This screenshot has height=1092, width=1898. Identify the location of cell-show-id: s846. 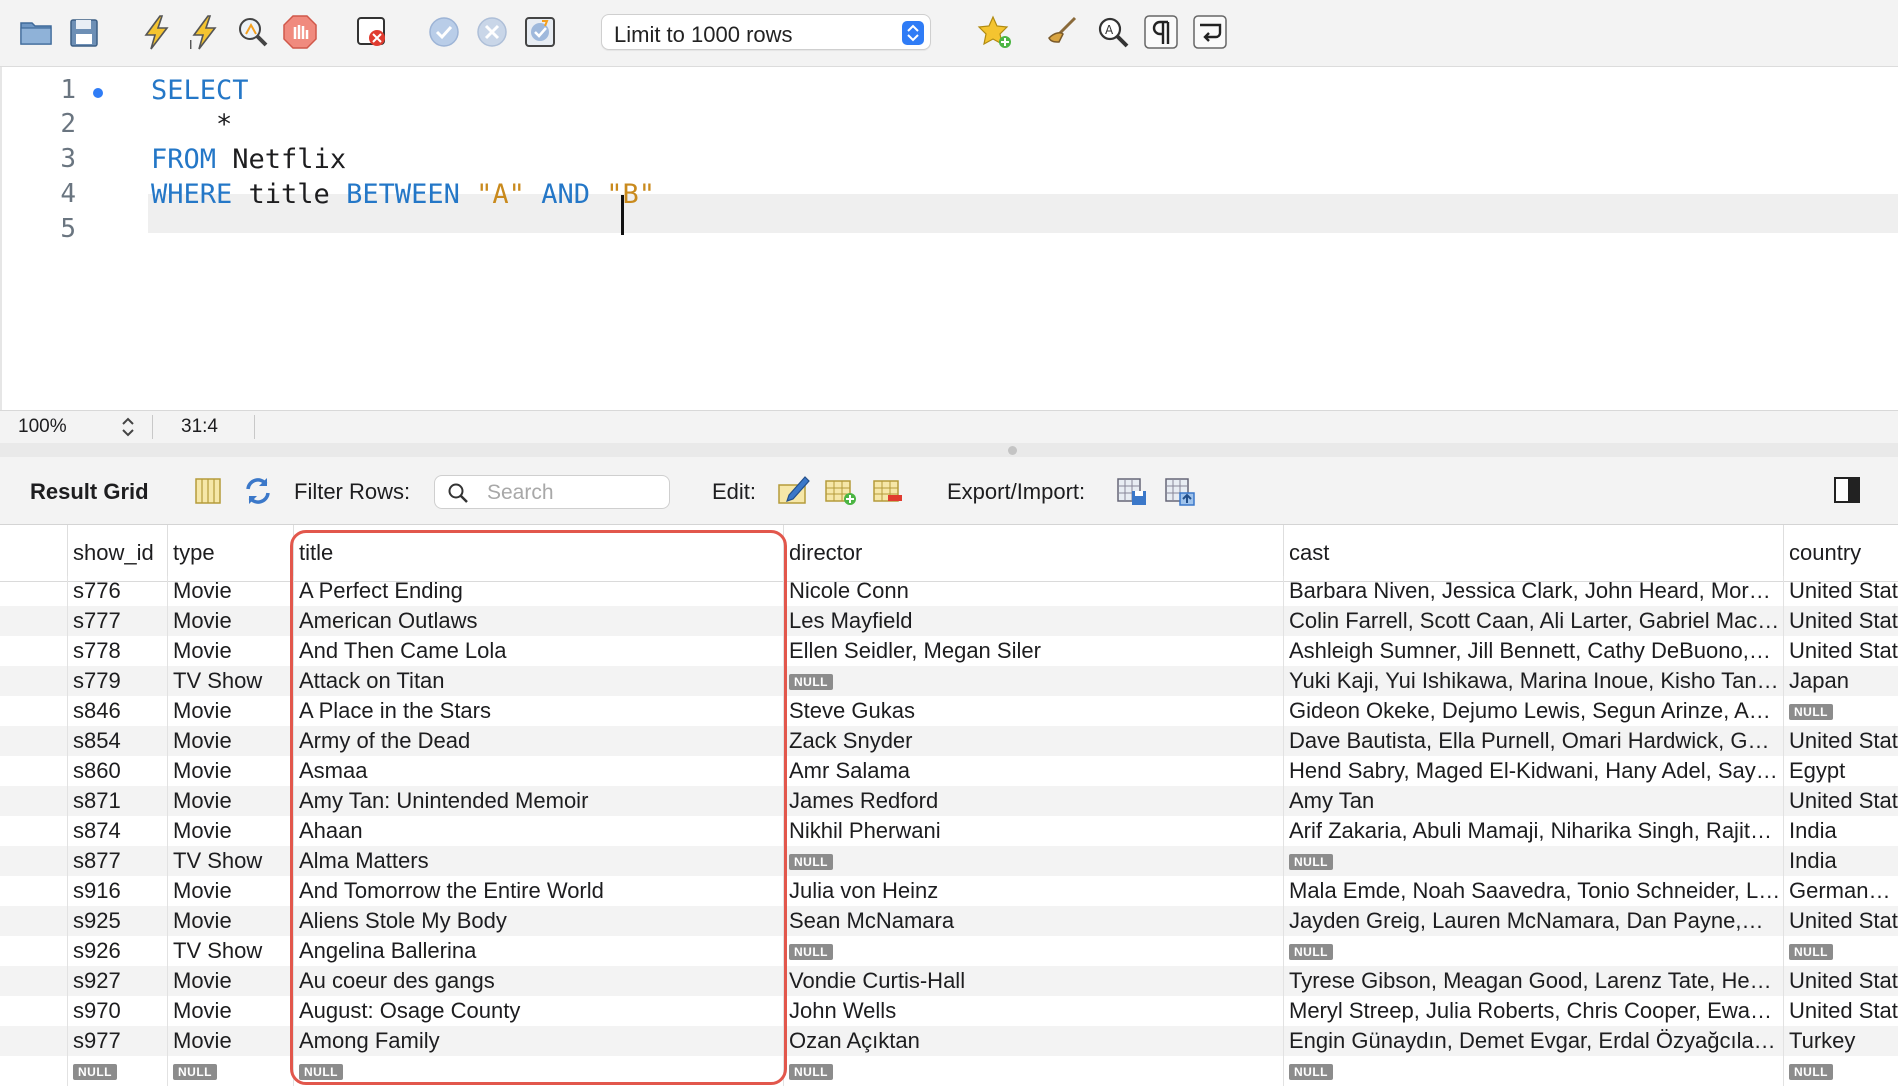
(117, 711).